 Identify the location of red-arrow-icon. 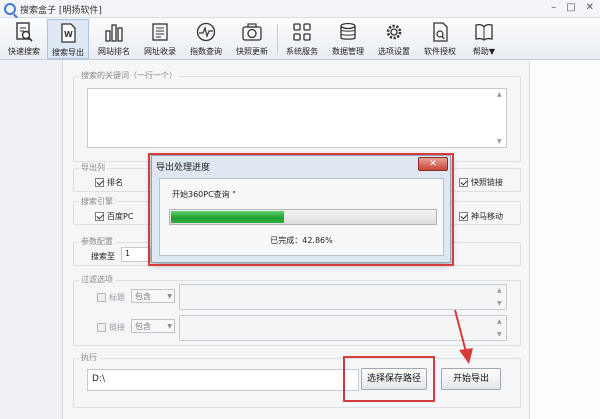
(463, 336).